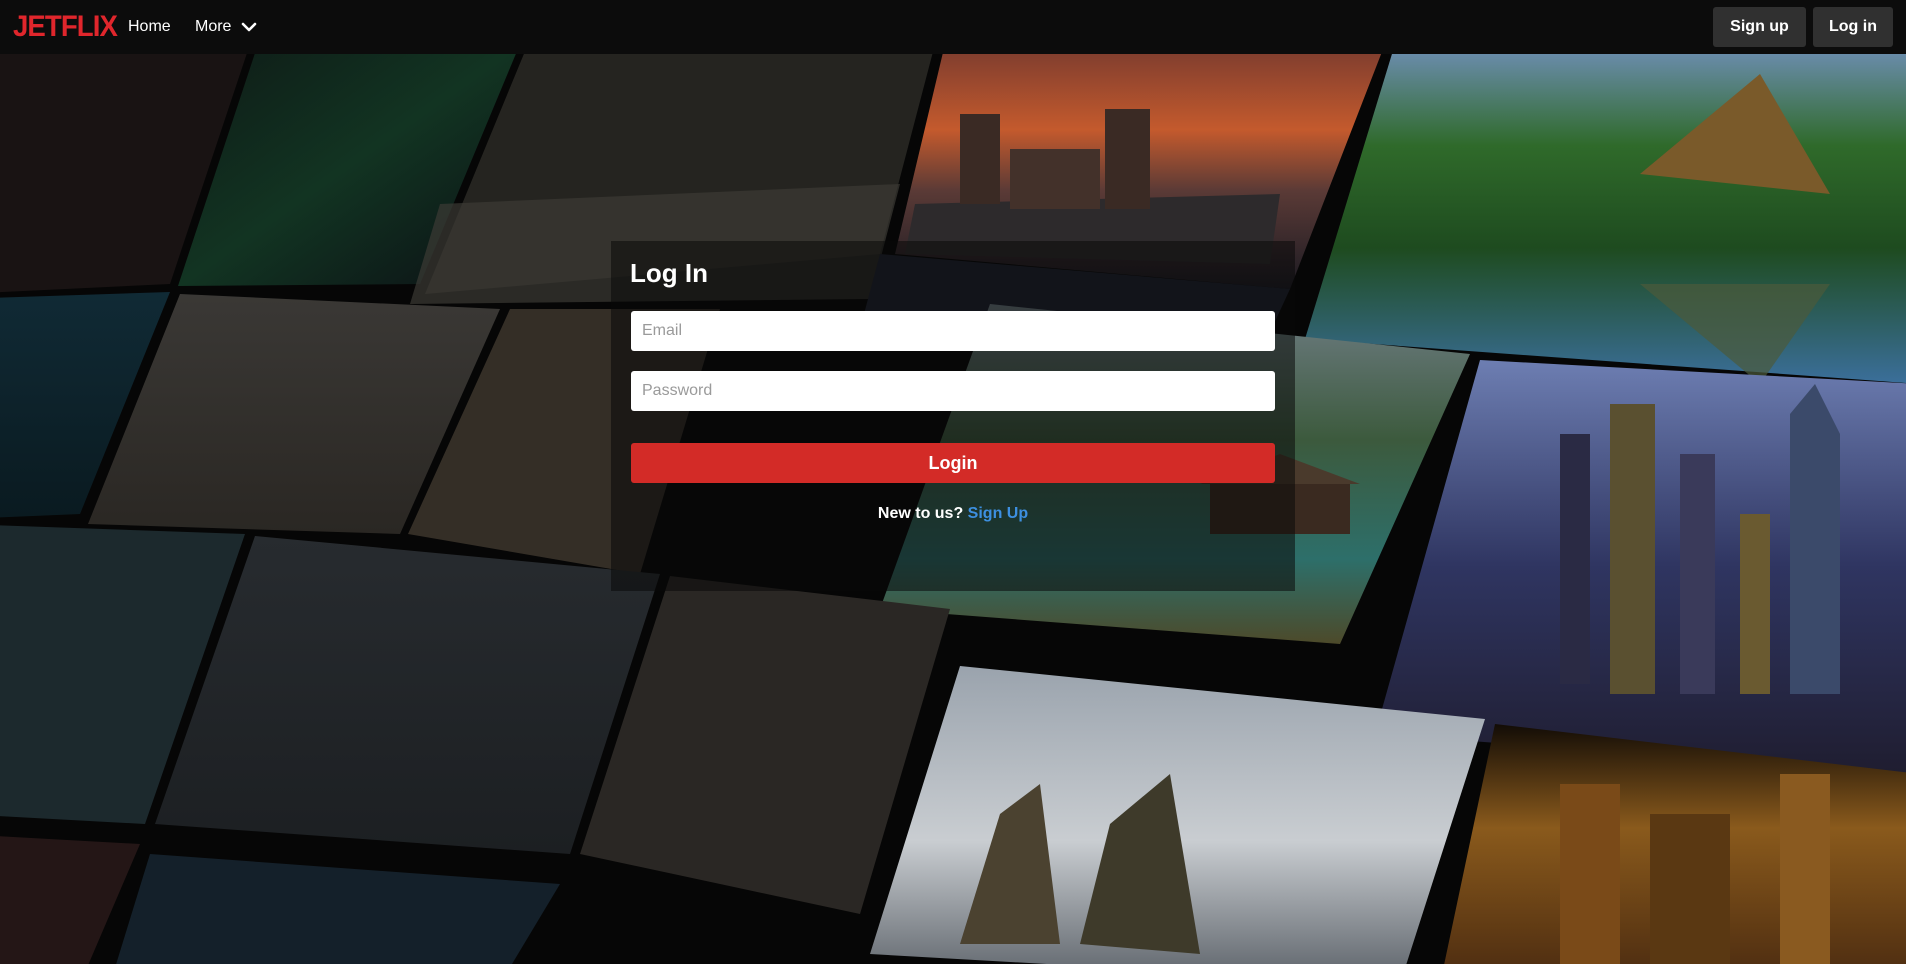 The image size is (1906, 964). What do you see at coordinates (953, 391) in the screenshot?
I see `password-input` at bounding box center [953, 391].